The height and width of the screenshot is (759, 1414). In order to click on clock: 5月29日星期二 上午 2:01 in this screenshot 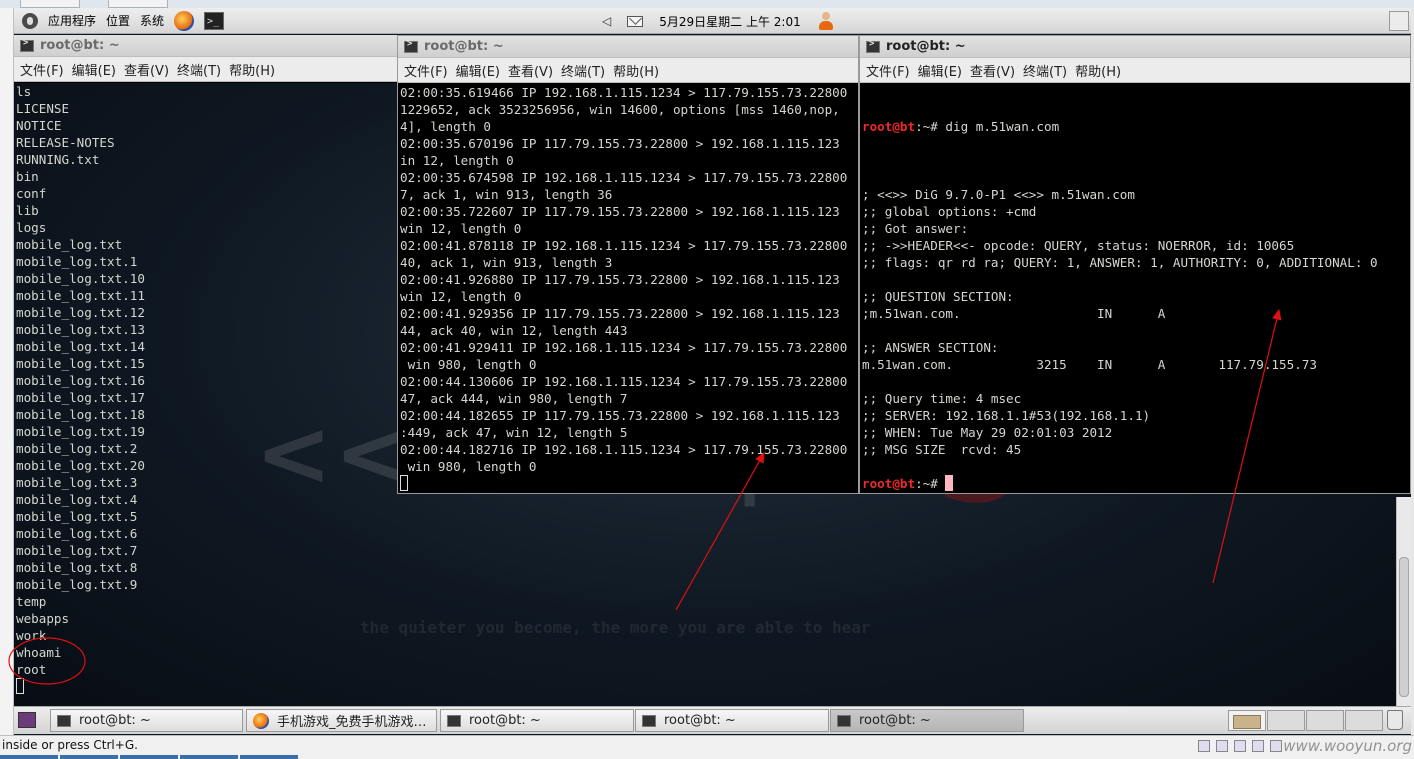, I will do `click(729, 21)`.